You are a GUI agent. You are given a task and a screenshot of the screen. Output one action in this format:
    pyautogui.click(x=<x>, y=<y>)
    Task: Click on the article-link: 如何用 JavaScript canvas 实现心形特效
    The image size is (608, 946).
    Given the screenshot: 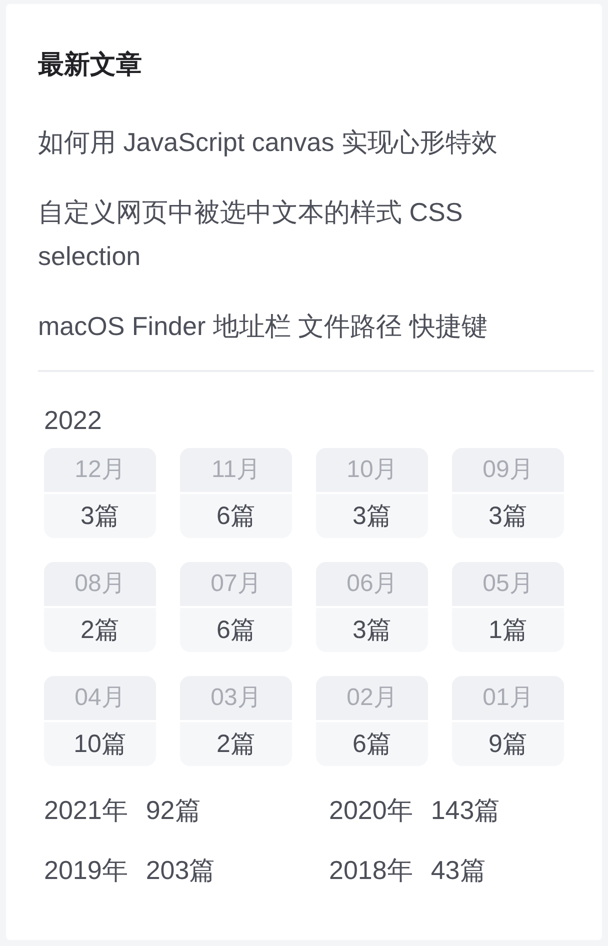 What is the action you would take?
    pyautogui.click(x=286, y=142)
    